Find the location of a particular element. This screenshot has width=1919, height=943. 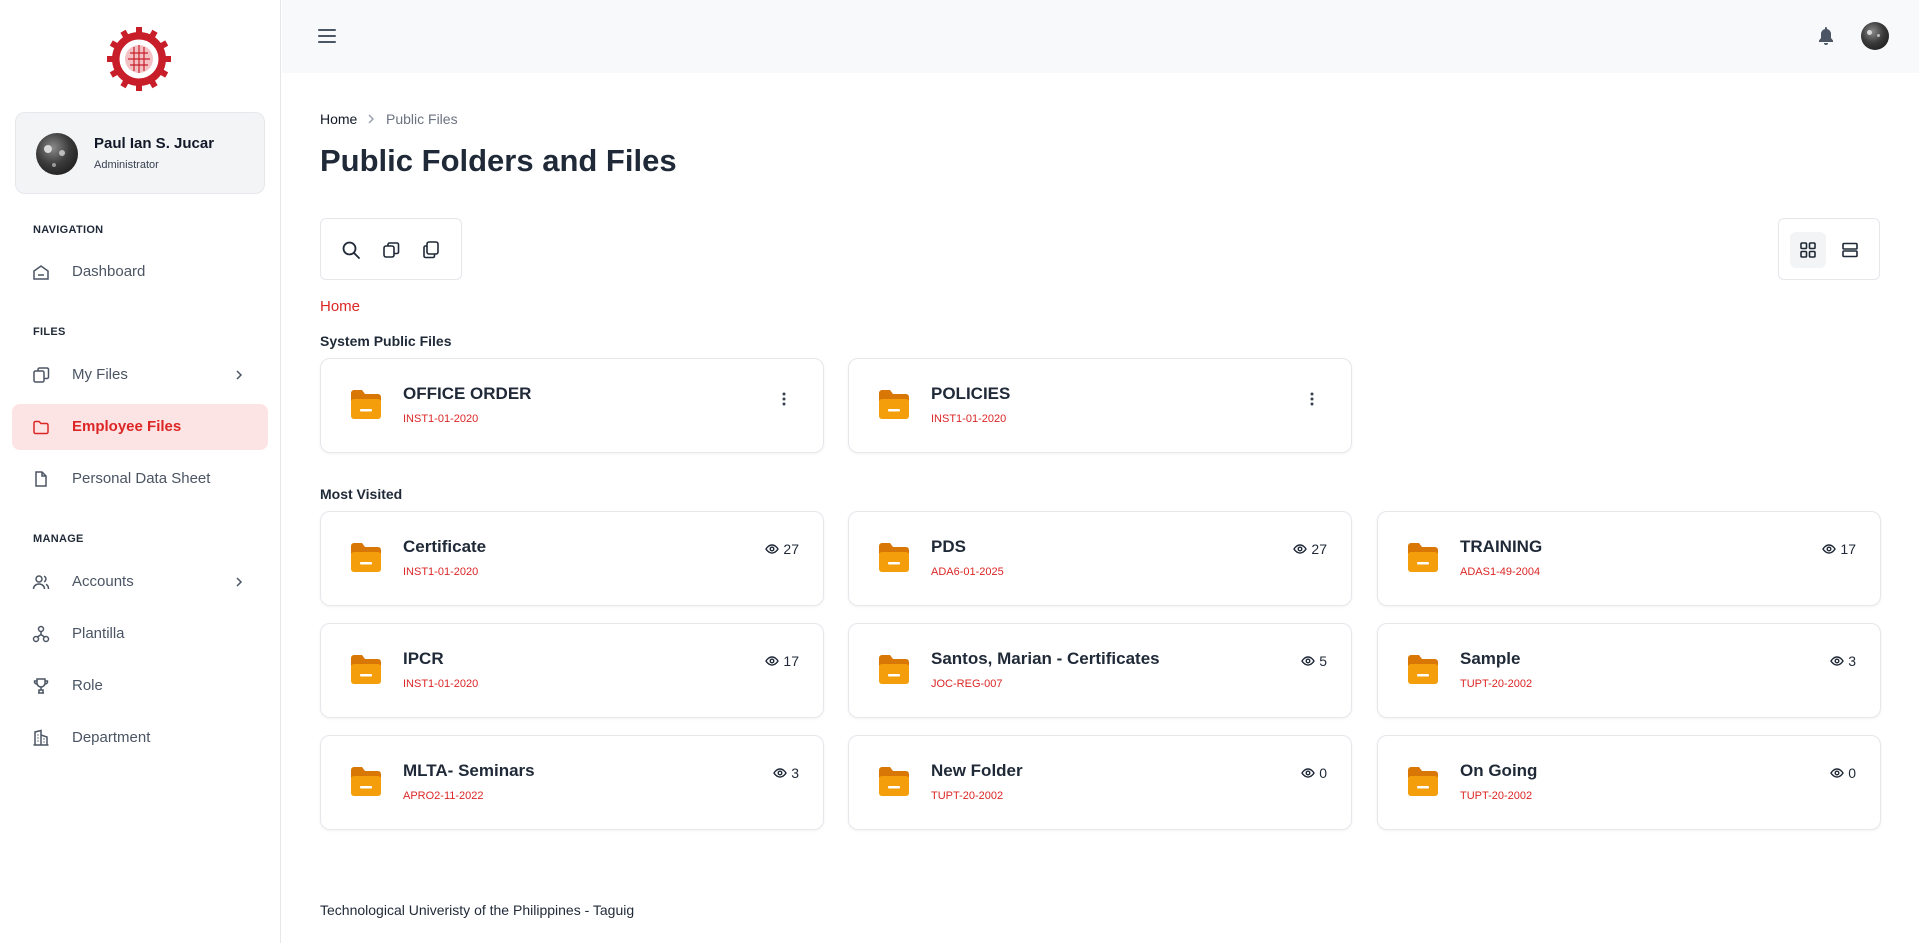

folder-code: APRO2-11-2022 is located at coordinates (443, 796).